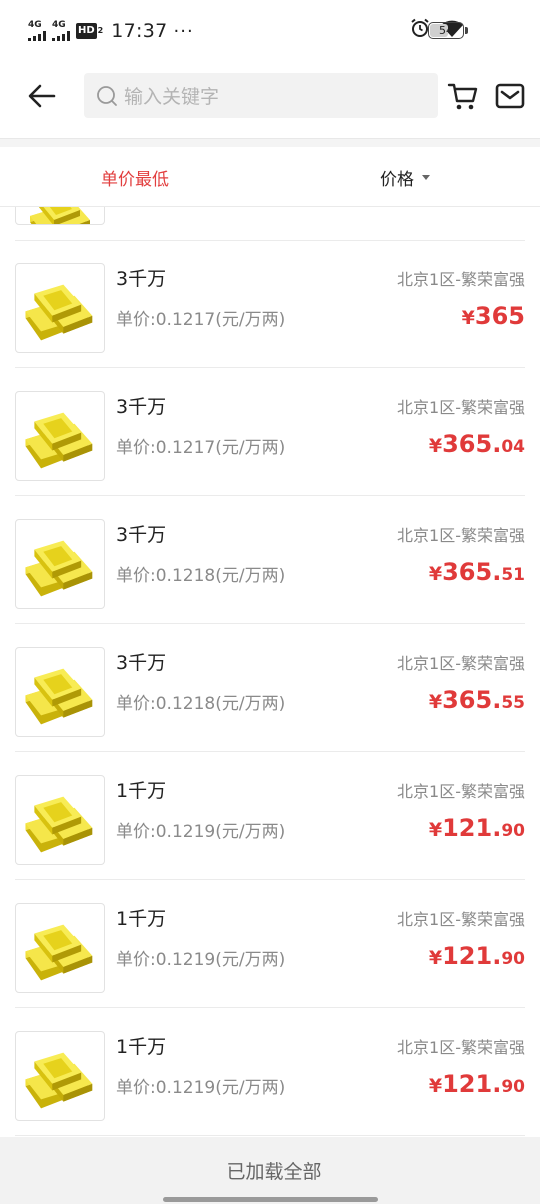  I want to click on price-decimal: 55, so click(513, 703).